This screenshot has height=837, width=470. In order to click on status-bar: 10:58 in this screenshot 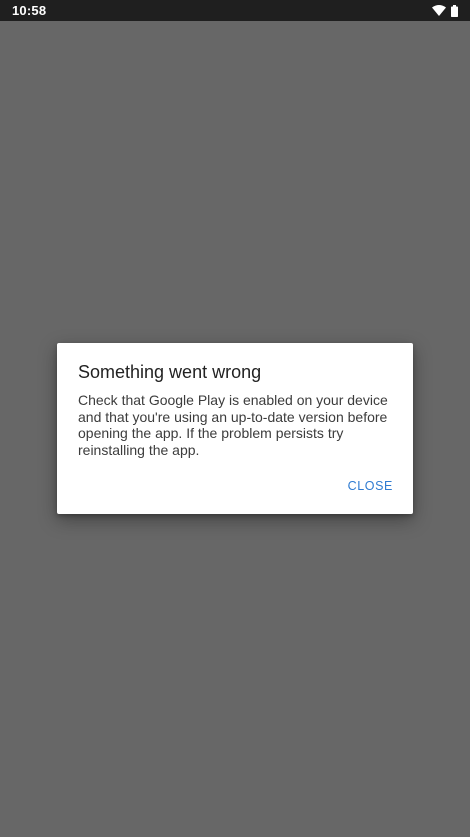, I will do `click(235, 10)`.